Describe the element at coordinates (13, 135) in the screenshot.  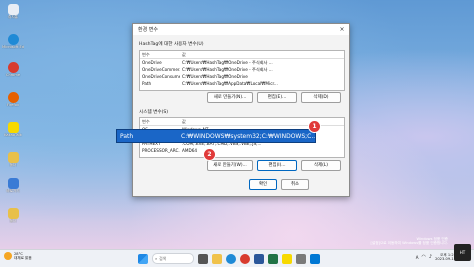
I see `desktop-icon-label: KakaoTalk` at that location.